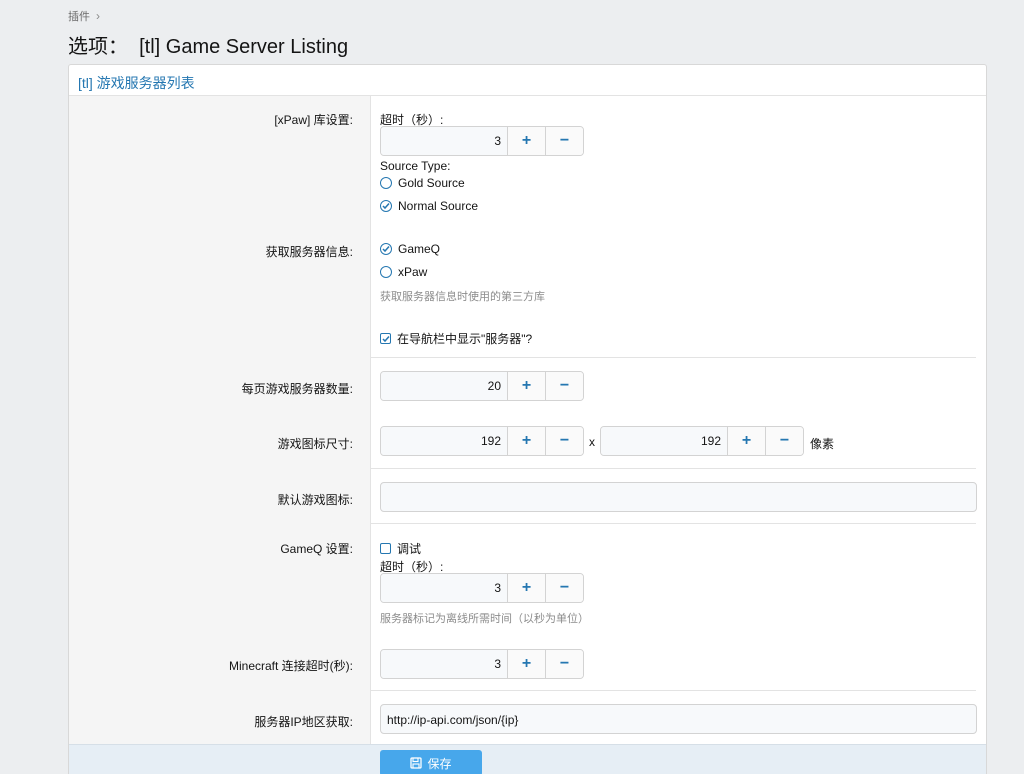 Image resolution: width=1024 pixels, height=774 pixels. Describe the element at coordinates (315, 444) in the screenshot. I see `icon-size-label: 游戏图标尺寸:` at that location.